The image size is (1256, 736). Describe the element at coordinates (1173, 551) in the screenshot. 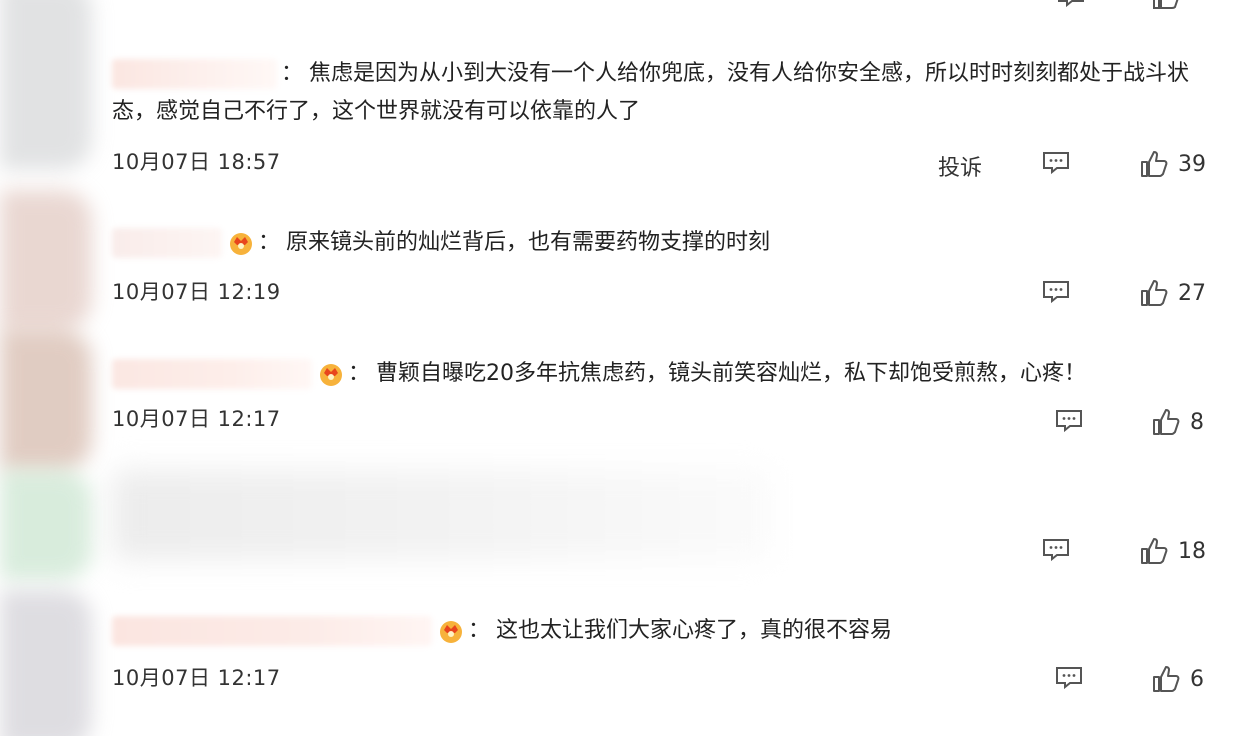

I see `like-button: 18` at that location.